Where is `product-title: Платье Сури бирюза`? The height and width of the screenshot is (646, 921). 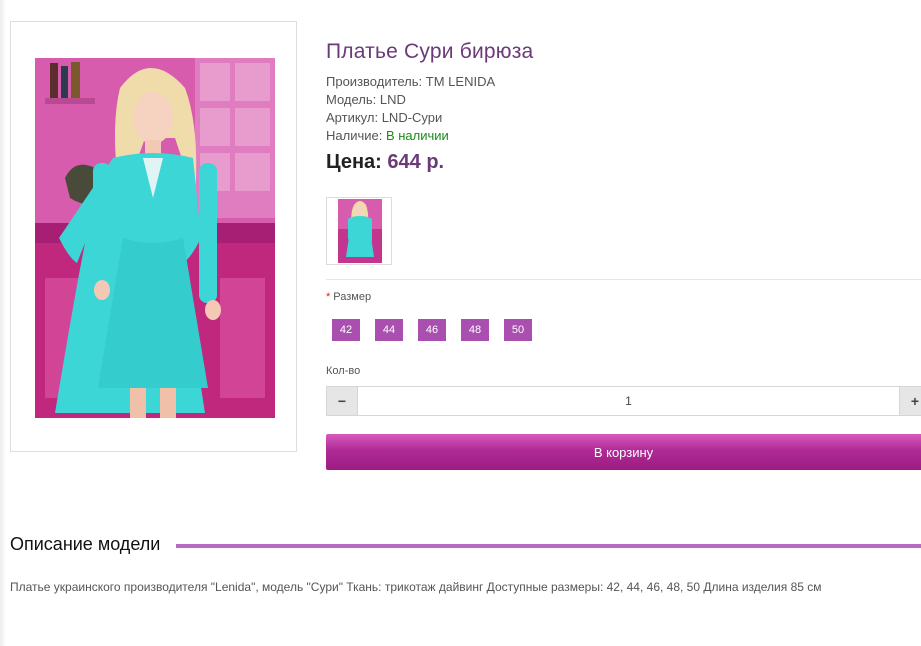 product-title: Платье Сури бирюза is located at coordinates (430, 51).